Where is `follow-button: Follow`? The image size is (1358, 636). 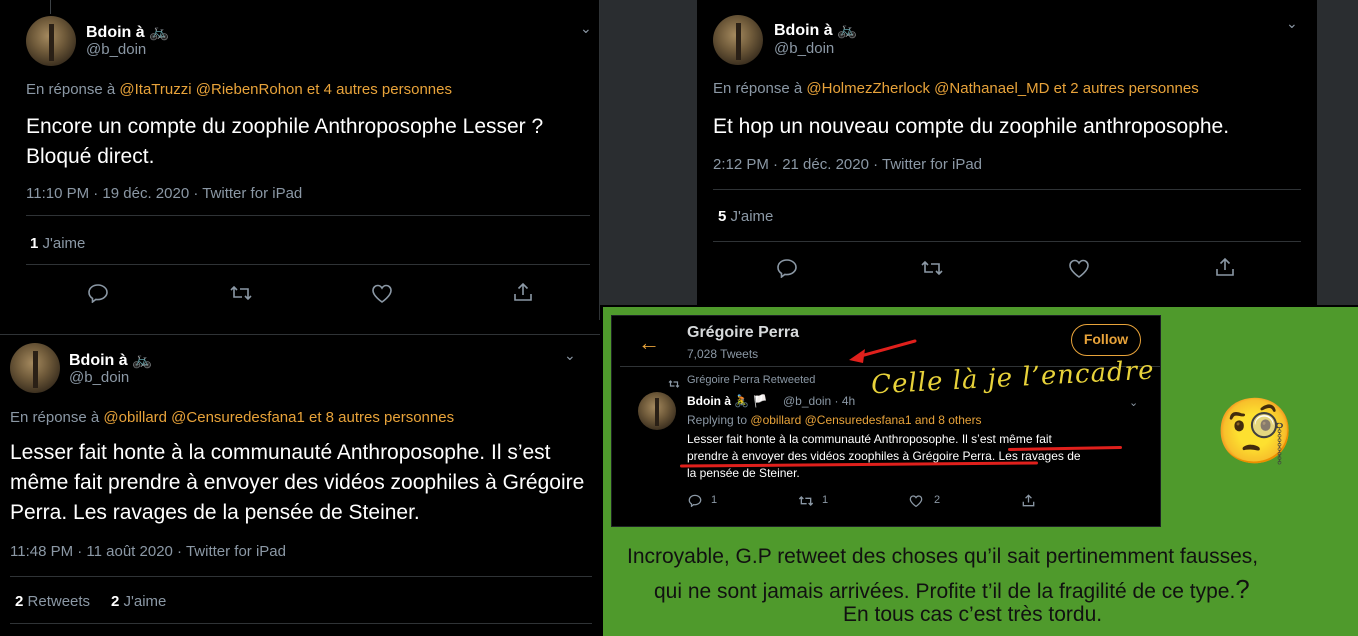
follow-button: Follow is located at coordinates (1106, 340).